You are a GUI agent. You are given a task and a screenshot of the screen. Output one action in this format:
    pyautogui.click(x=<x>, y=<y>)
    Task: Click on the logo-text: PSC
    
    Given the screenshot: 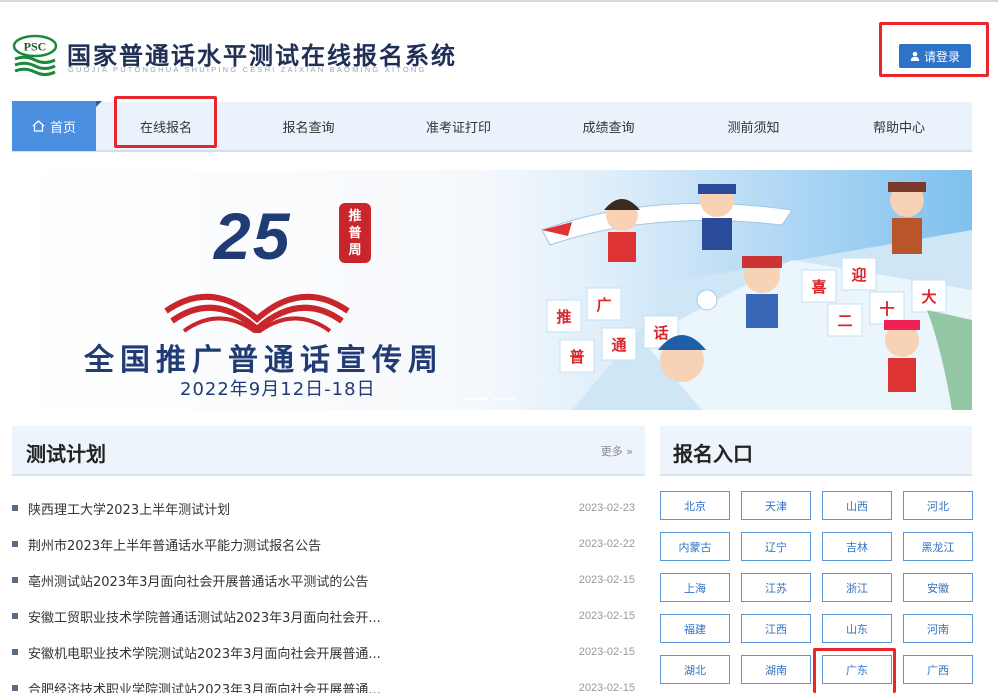 What is the action you would take?
    pyautogui.click(x=35, y=47)
    